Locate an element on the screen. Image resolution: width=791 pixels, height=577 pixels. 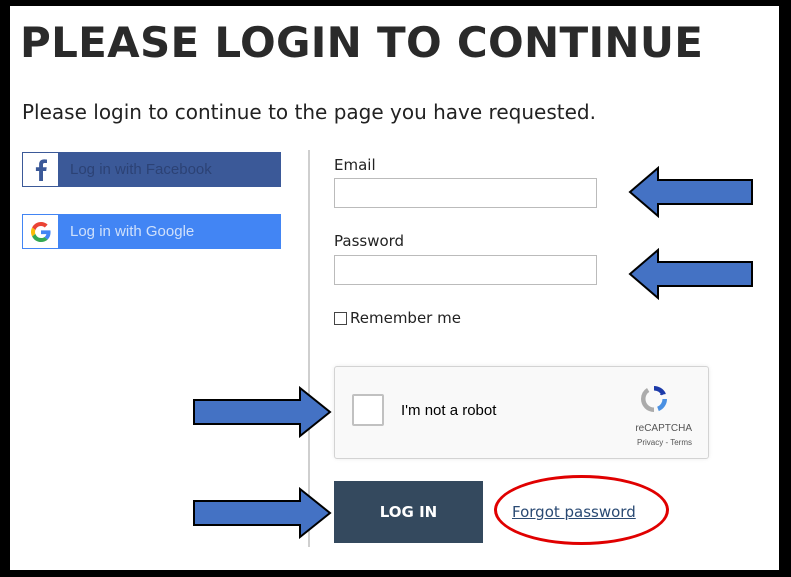
facebook-login-button: Log in with Facebook is located at coordinates (151, 169).